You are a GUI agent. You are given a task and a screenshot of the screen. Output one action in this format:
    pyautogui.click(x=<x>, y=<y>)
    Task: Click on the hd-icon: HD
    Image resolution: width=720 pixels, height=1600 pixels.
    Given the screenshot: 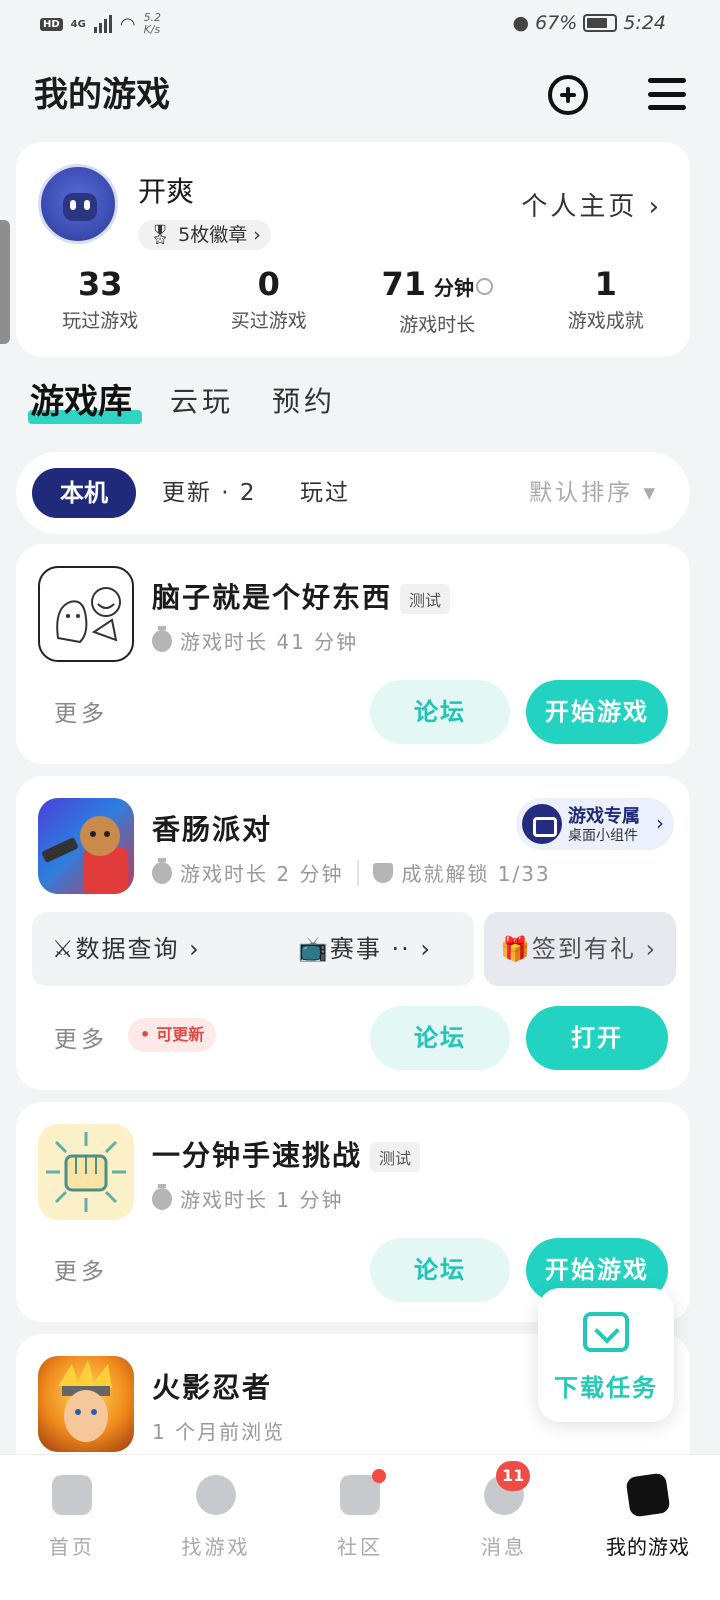 What is the action you would take?
    pyautogui.click(x=51, y=24)
    